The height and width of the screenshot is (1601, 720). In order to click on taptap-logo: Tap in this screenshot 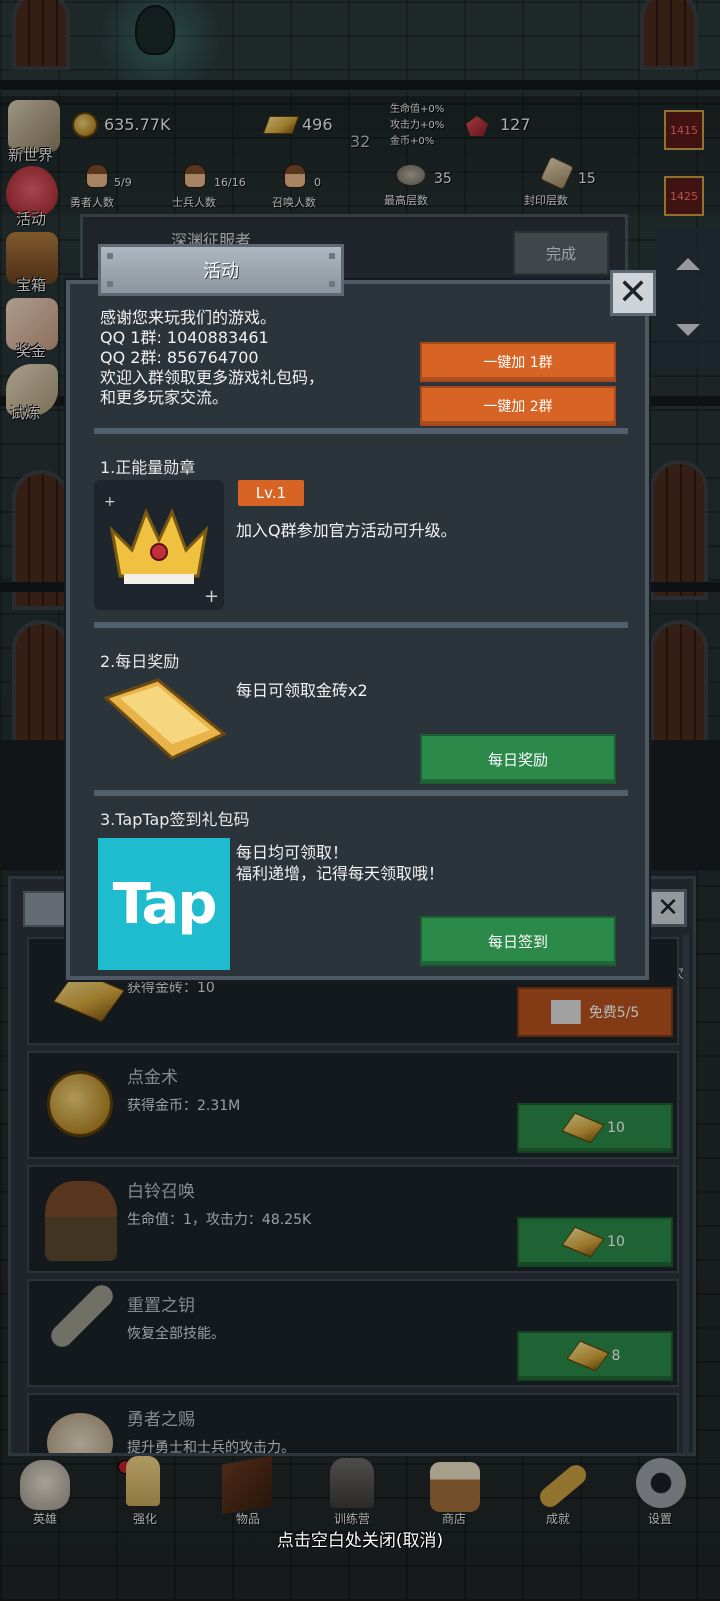, I will do `click(164, 904)`.